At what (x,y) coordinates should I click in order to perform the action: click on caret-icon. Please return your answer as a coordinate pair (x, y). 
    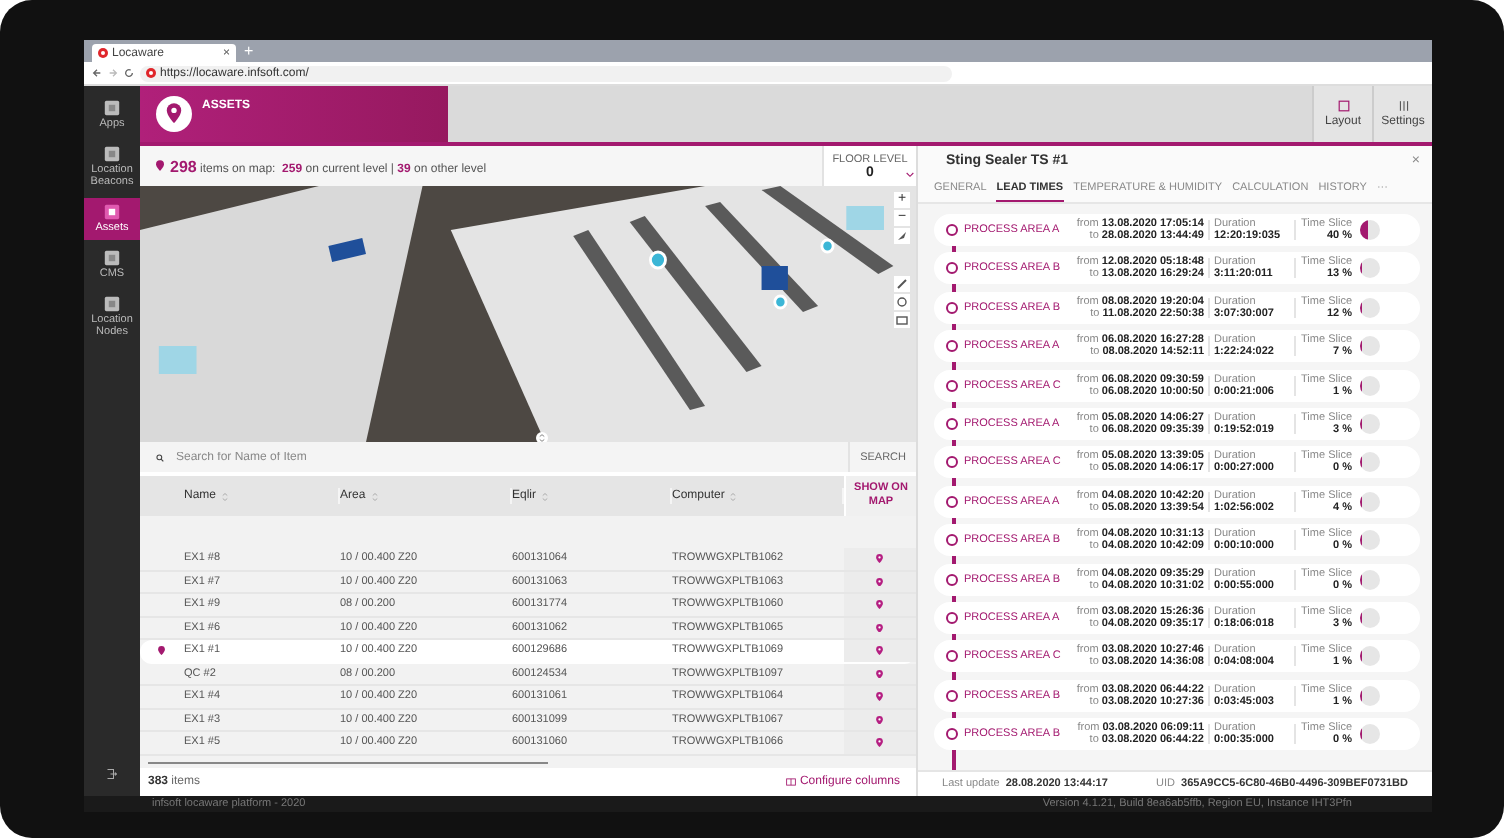
    Looking at the image, I should click on (910, 175).